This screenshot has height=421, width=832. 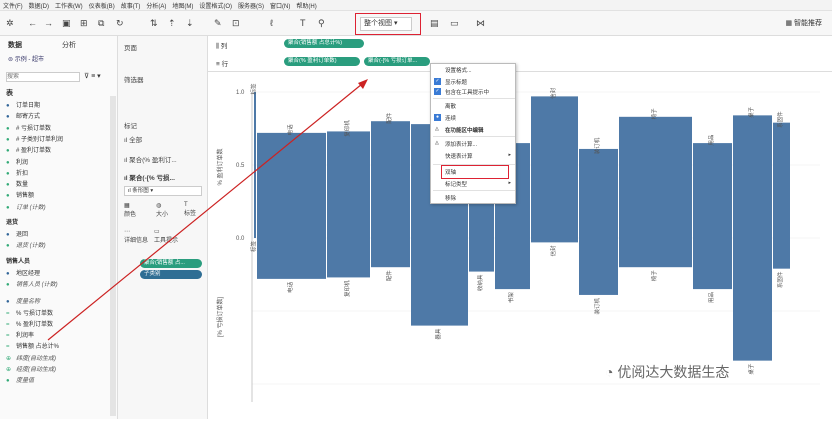 I want to click on watermark: ◔ 优阅达大数据生态, so click(x=667, y=372).